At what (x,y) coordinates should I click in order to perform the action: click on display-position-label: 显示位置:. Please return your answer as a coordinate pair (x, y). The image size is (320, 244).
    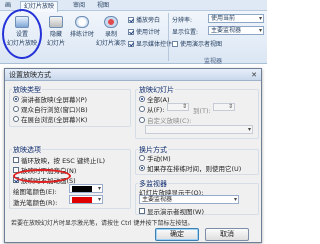
    Looking at the image, I should click on (185, 32).